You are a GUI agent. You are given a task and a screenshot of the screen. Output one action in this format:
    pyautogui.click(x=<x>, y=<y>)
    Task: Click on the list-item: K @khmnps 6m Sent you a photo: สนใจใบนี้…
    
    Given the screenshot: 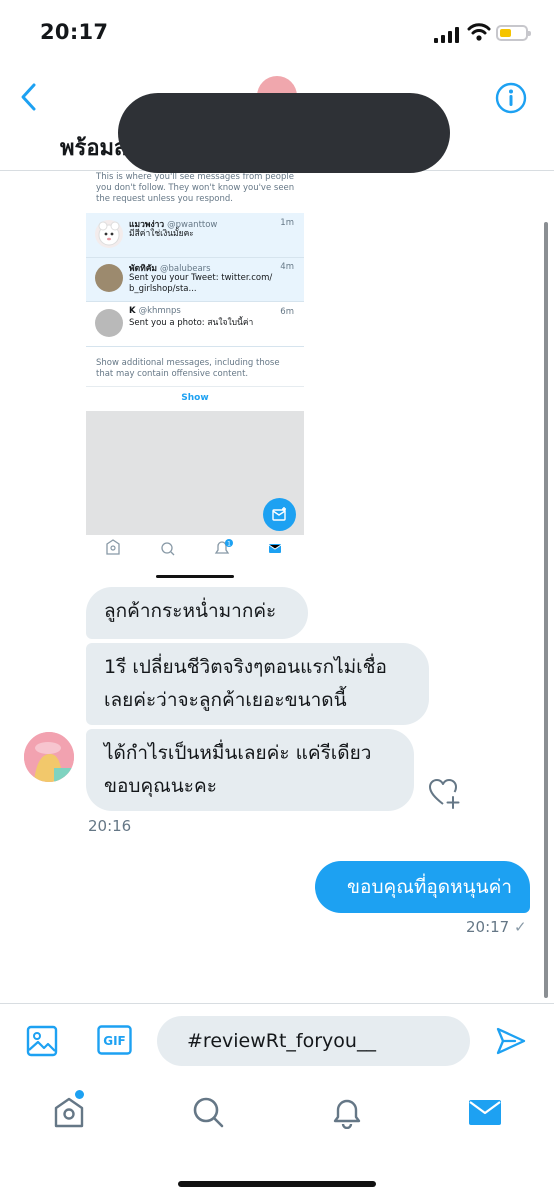 What is the action you would take?
    pyautogui.click(x=195, y=324)
    